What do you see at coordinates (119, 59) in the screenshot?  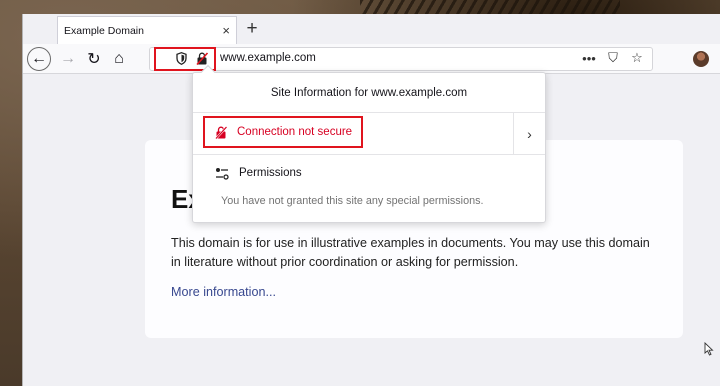 I see `home-button: ⌂` at bounding box center [119, 59].